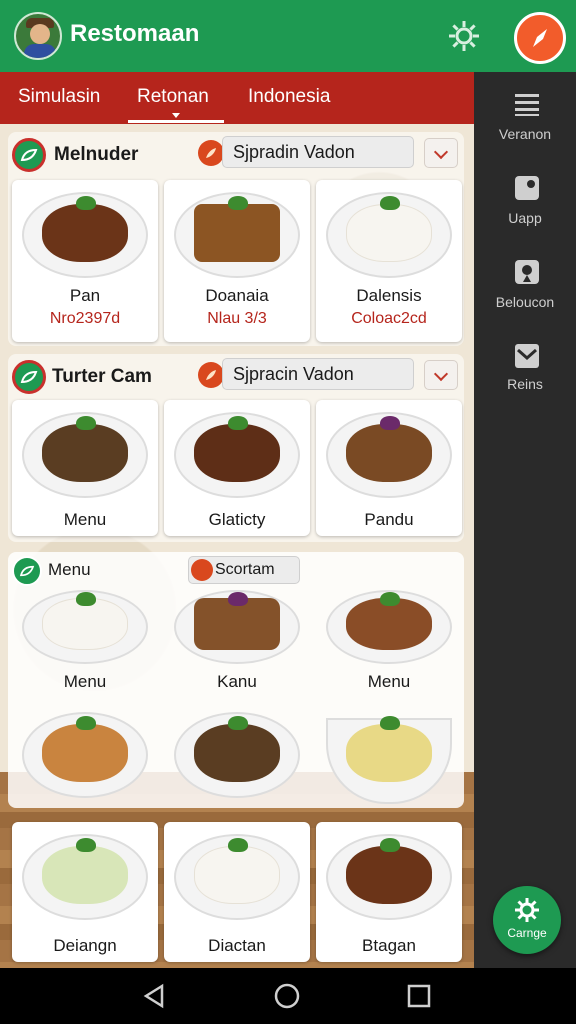  What do you see at coordinates (389, 519) in the screenshot?
I see `card-name: Pandu` at bounding box center [389, 519].